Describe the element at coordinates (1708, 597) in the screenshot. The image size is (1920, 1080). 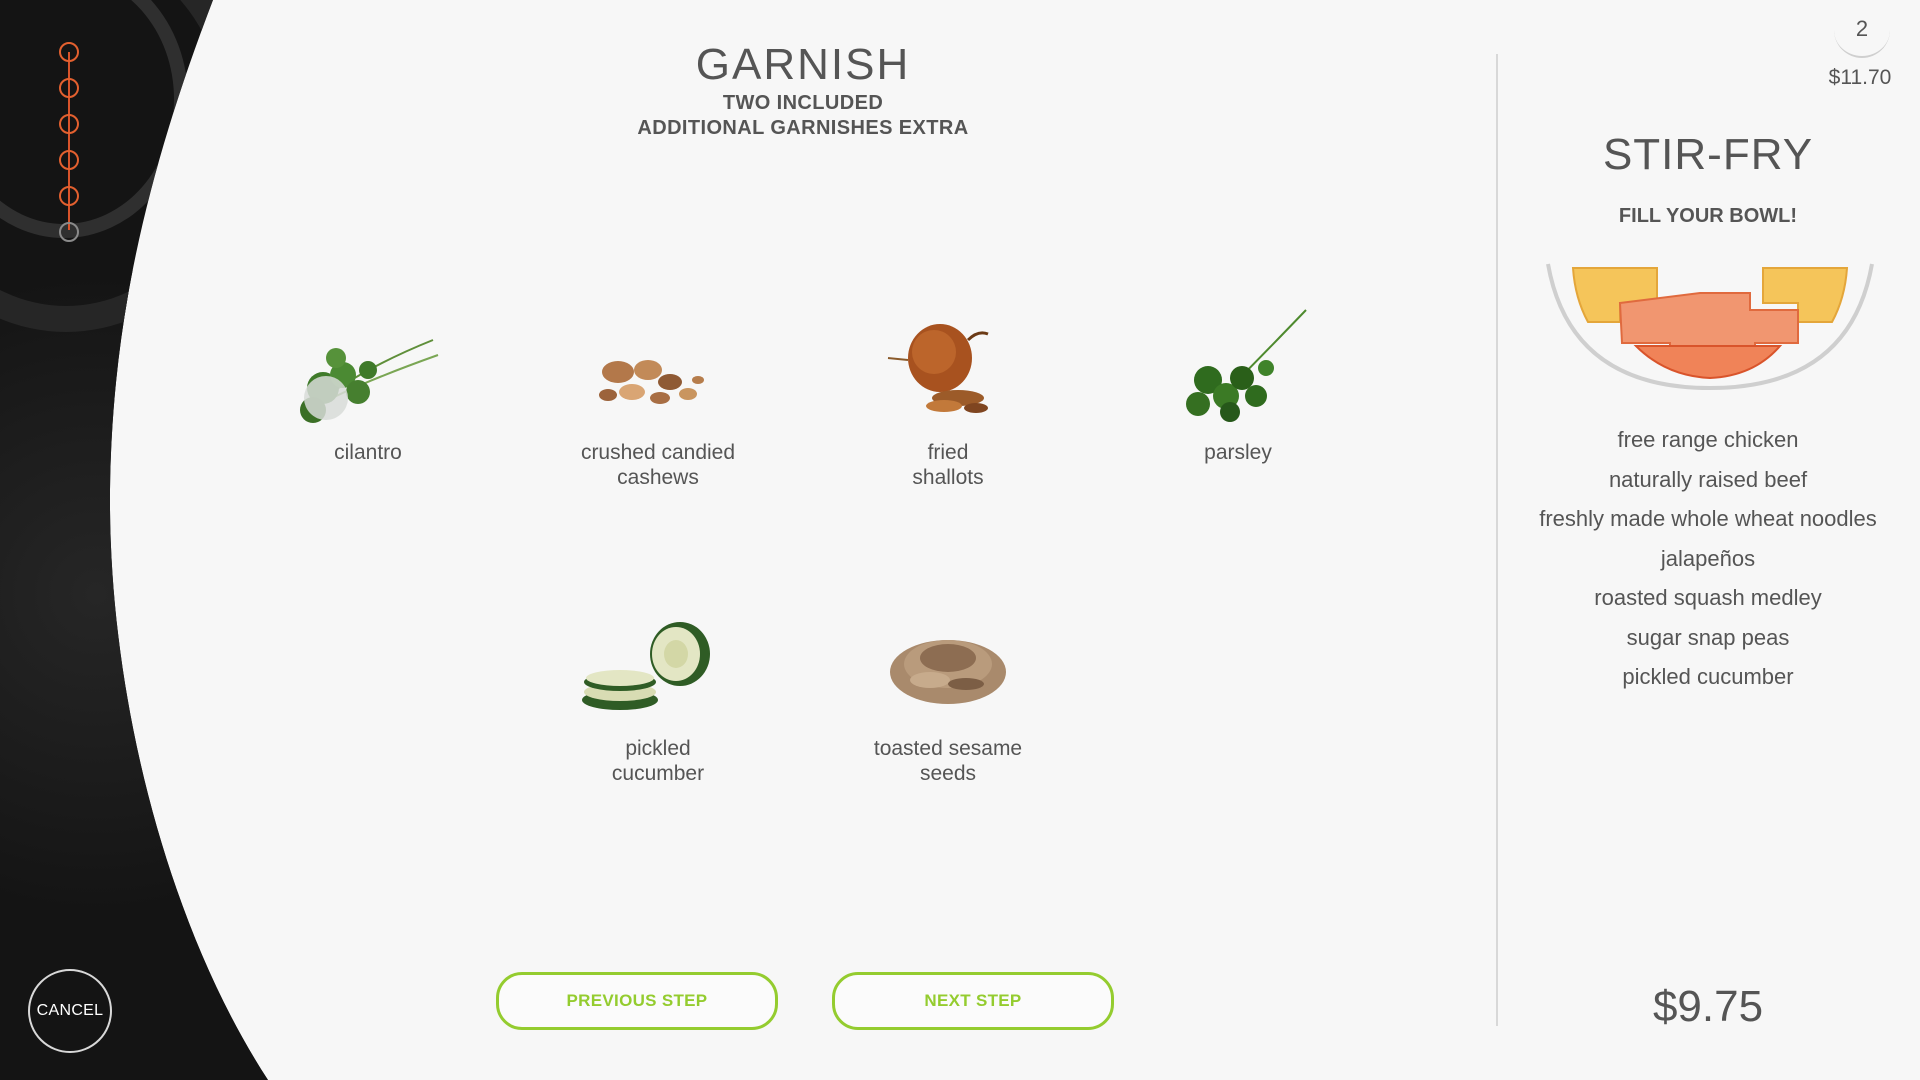
I see `list-item: roasted squash medley` at that location.